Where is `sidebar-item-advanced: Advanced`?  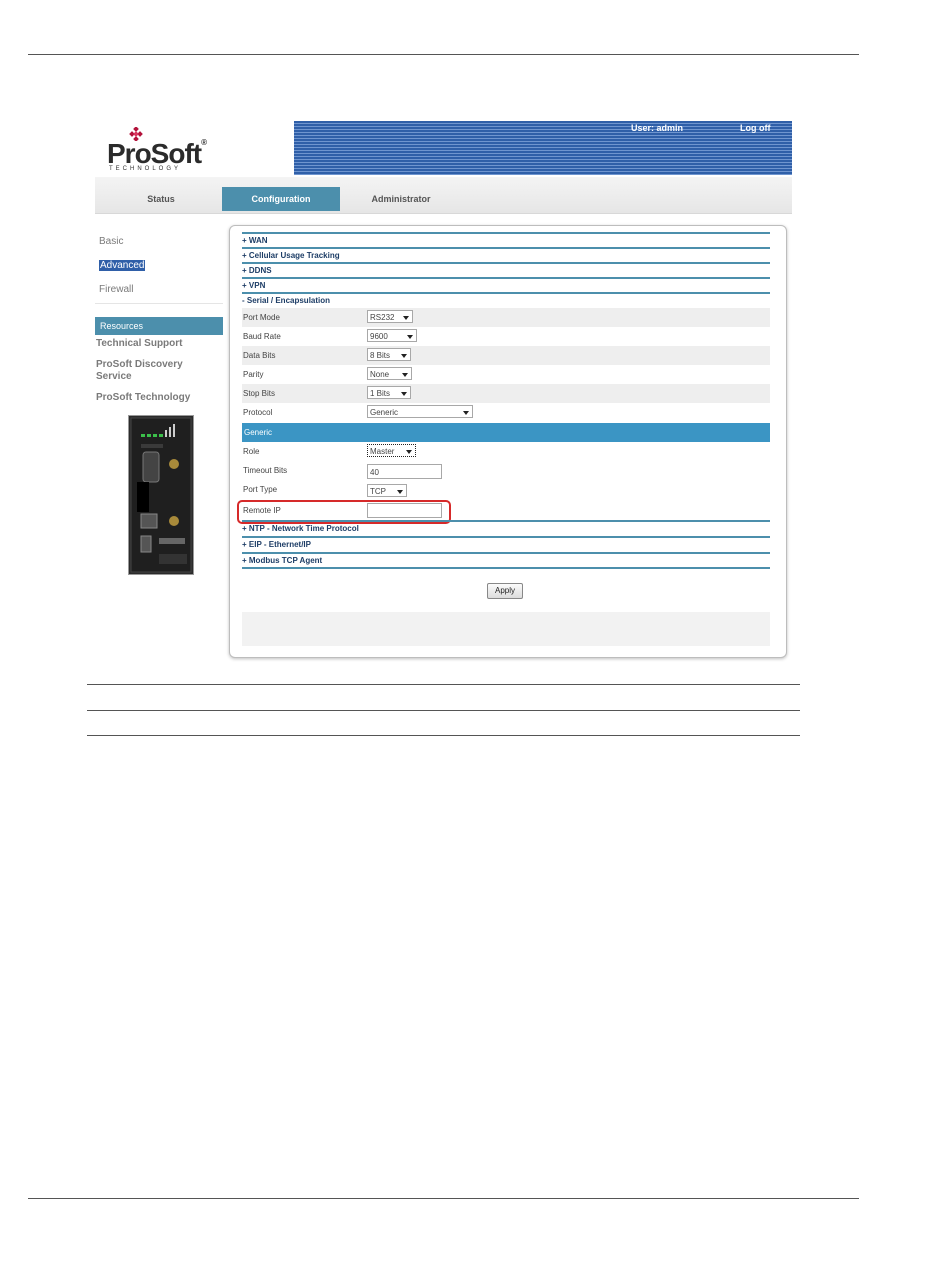 sidebar-item-advanced: Advanced is located at coordinates (122, 265).